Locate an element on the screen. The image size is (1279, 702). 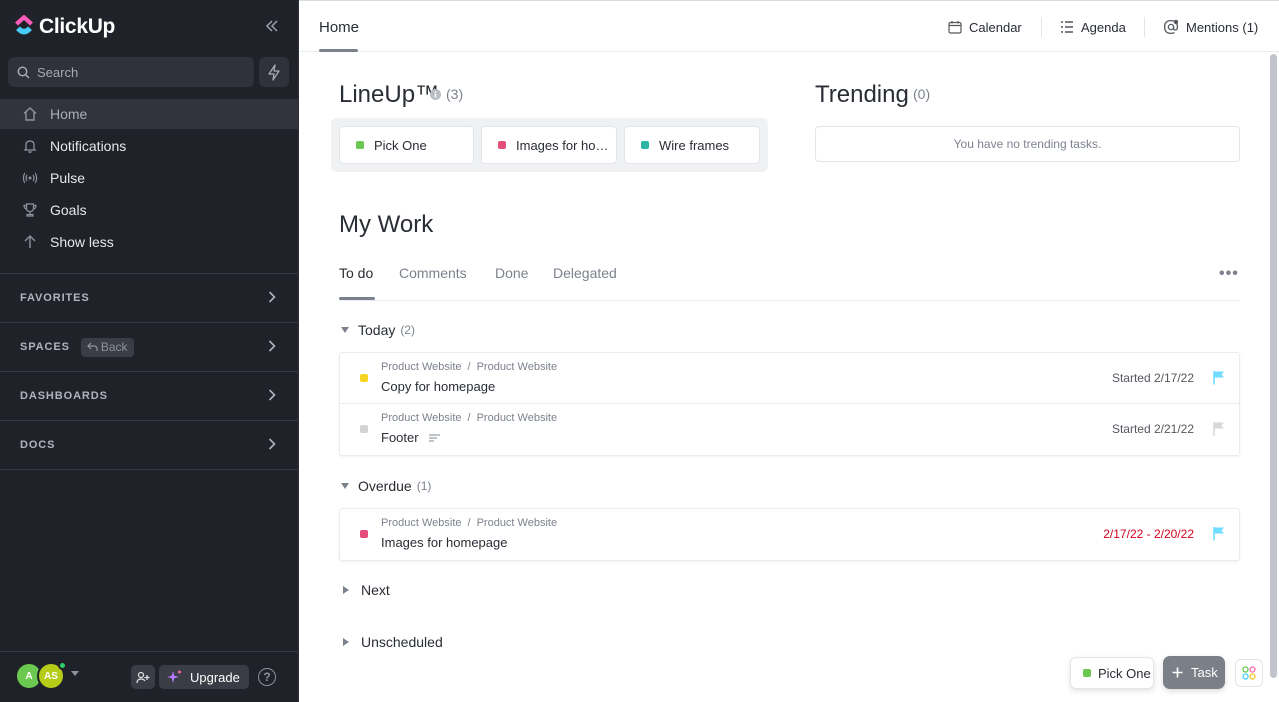
add-user-icon is located at coordinates (143, 677).